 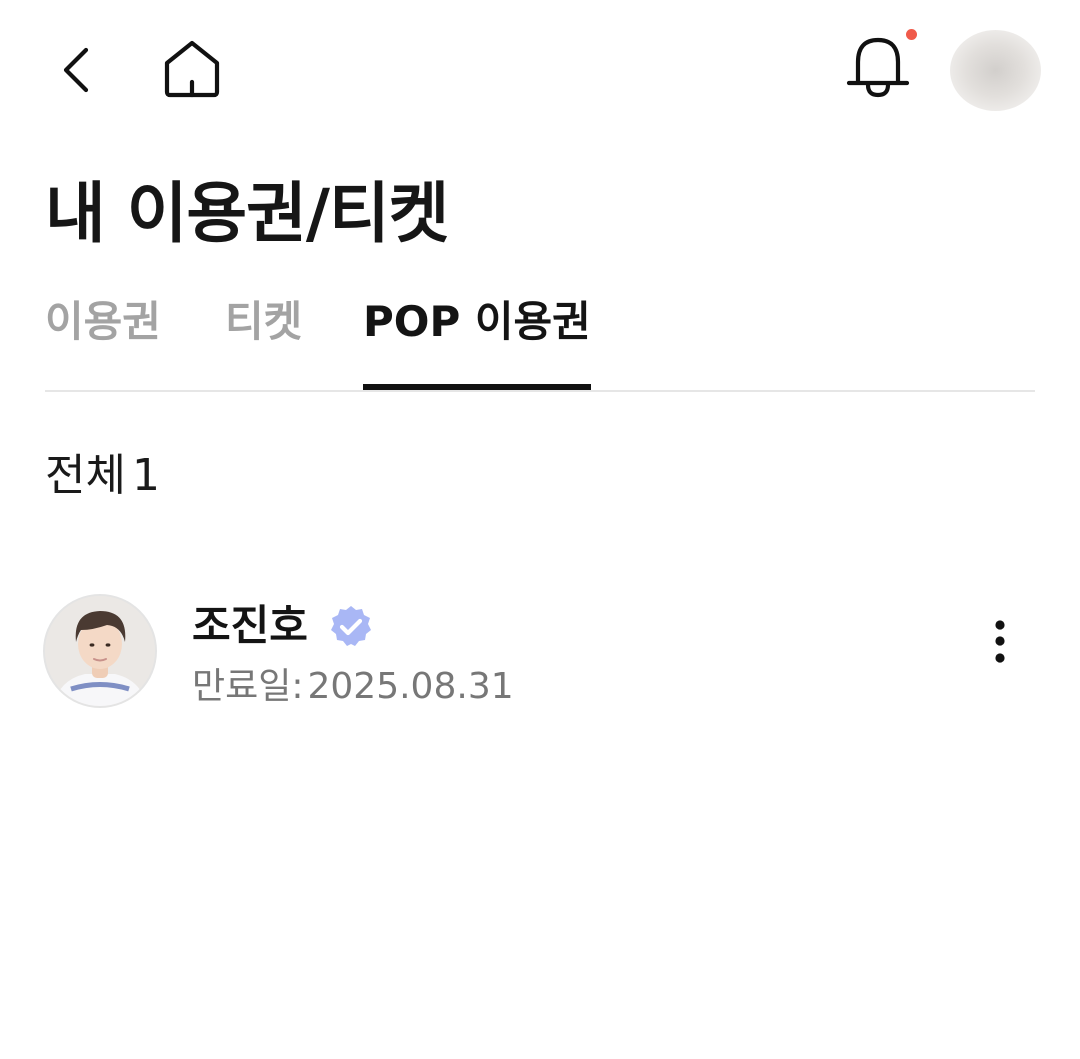 I want to click on notification-dot, so click(x=911, y=34).